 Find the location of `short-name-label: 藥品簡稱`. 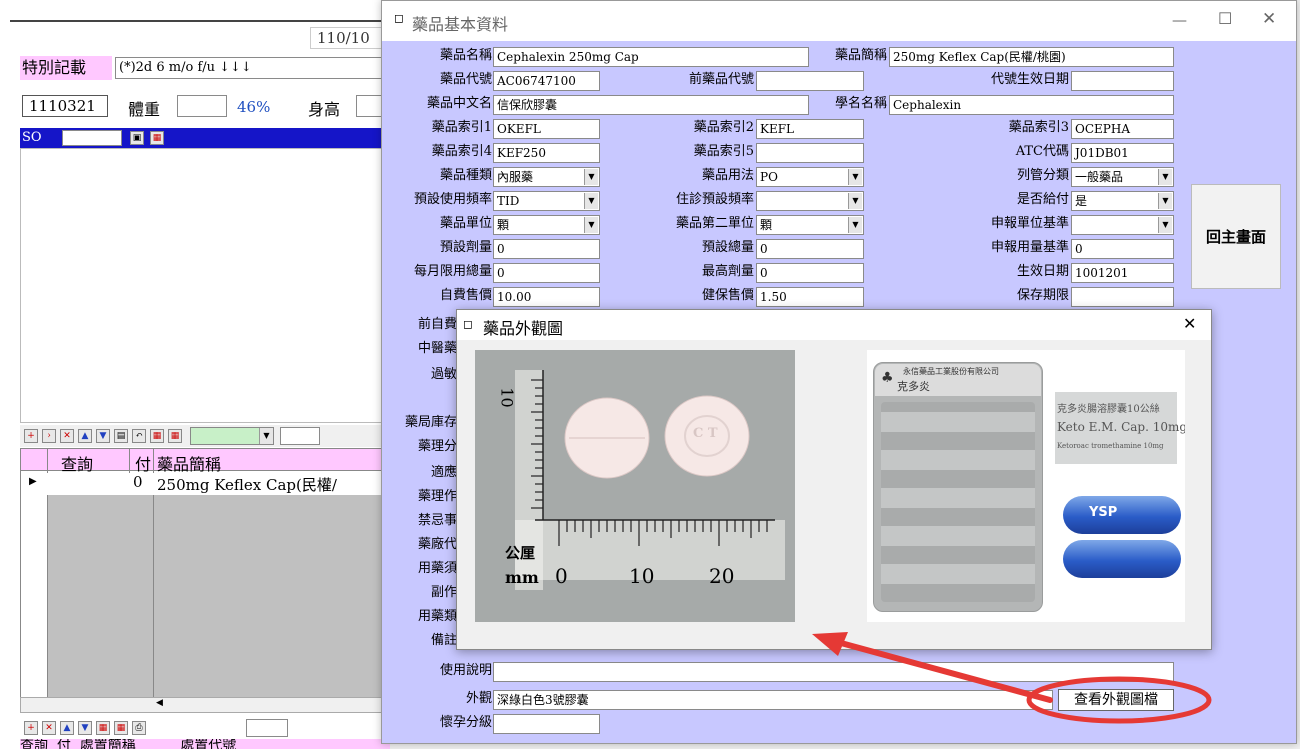

short-name-label: 藥品簡稱 is located at coordinates (860, 55).